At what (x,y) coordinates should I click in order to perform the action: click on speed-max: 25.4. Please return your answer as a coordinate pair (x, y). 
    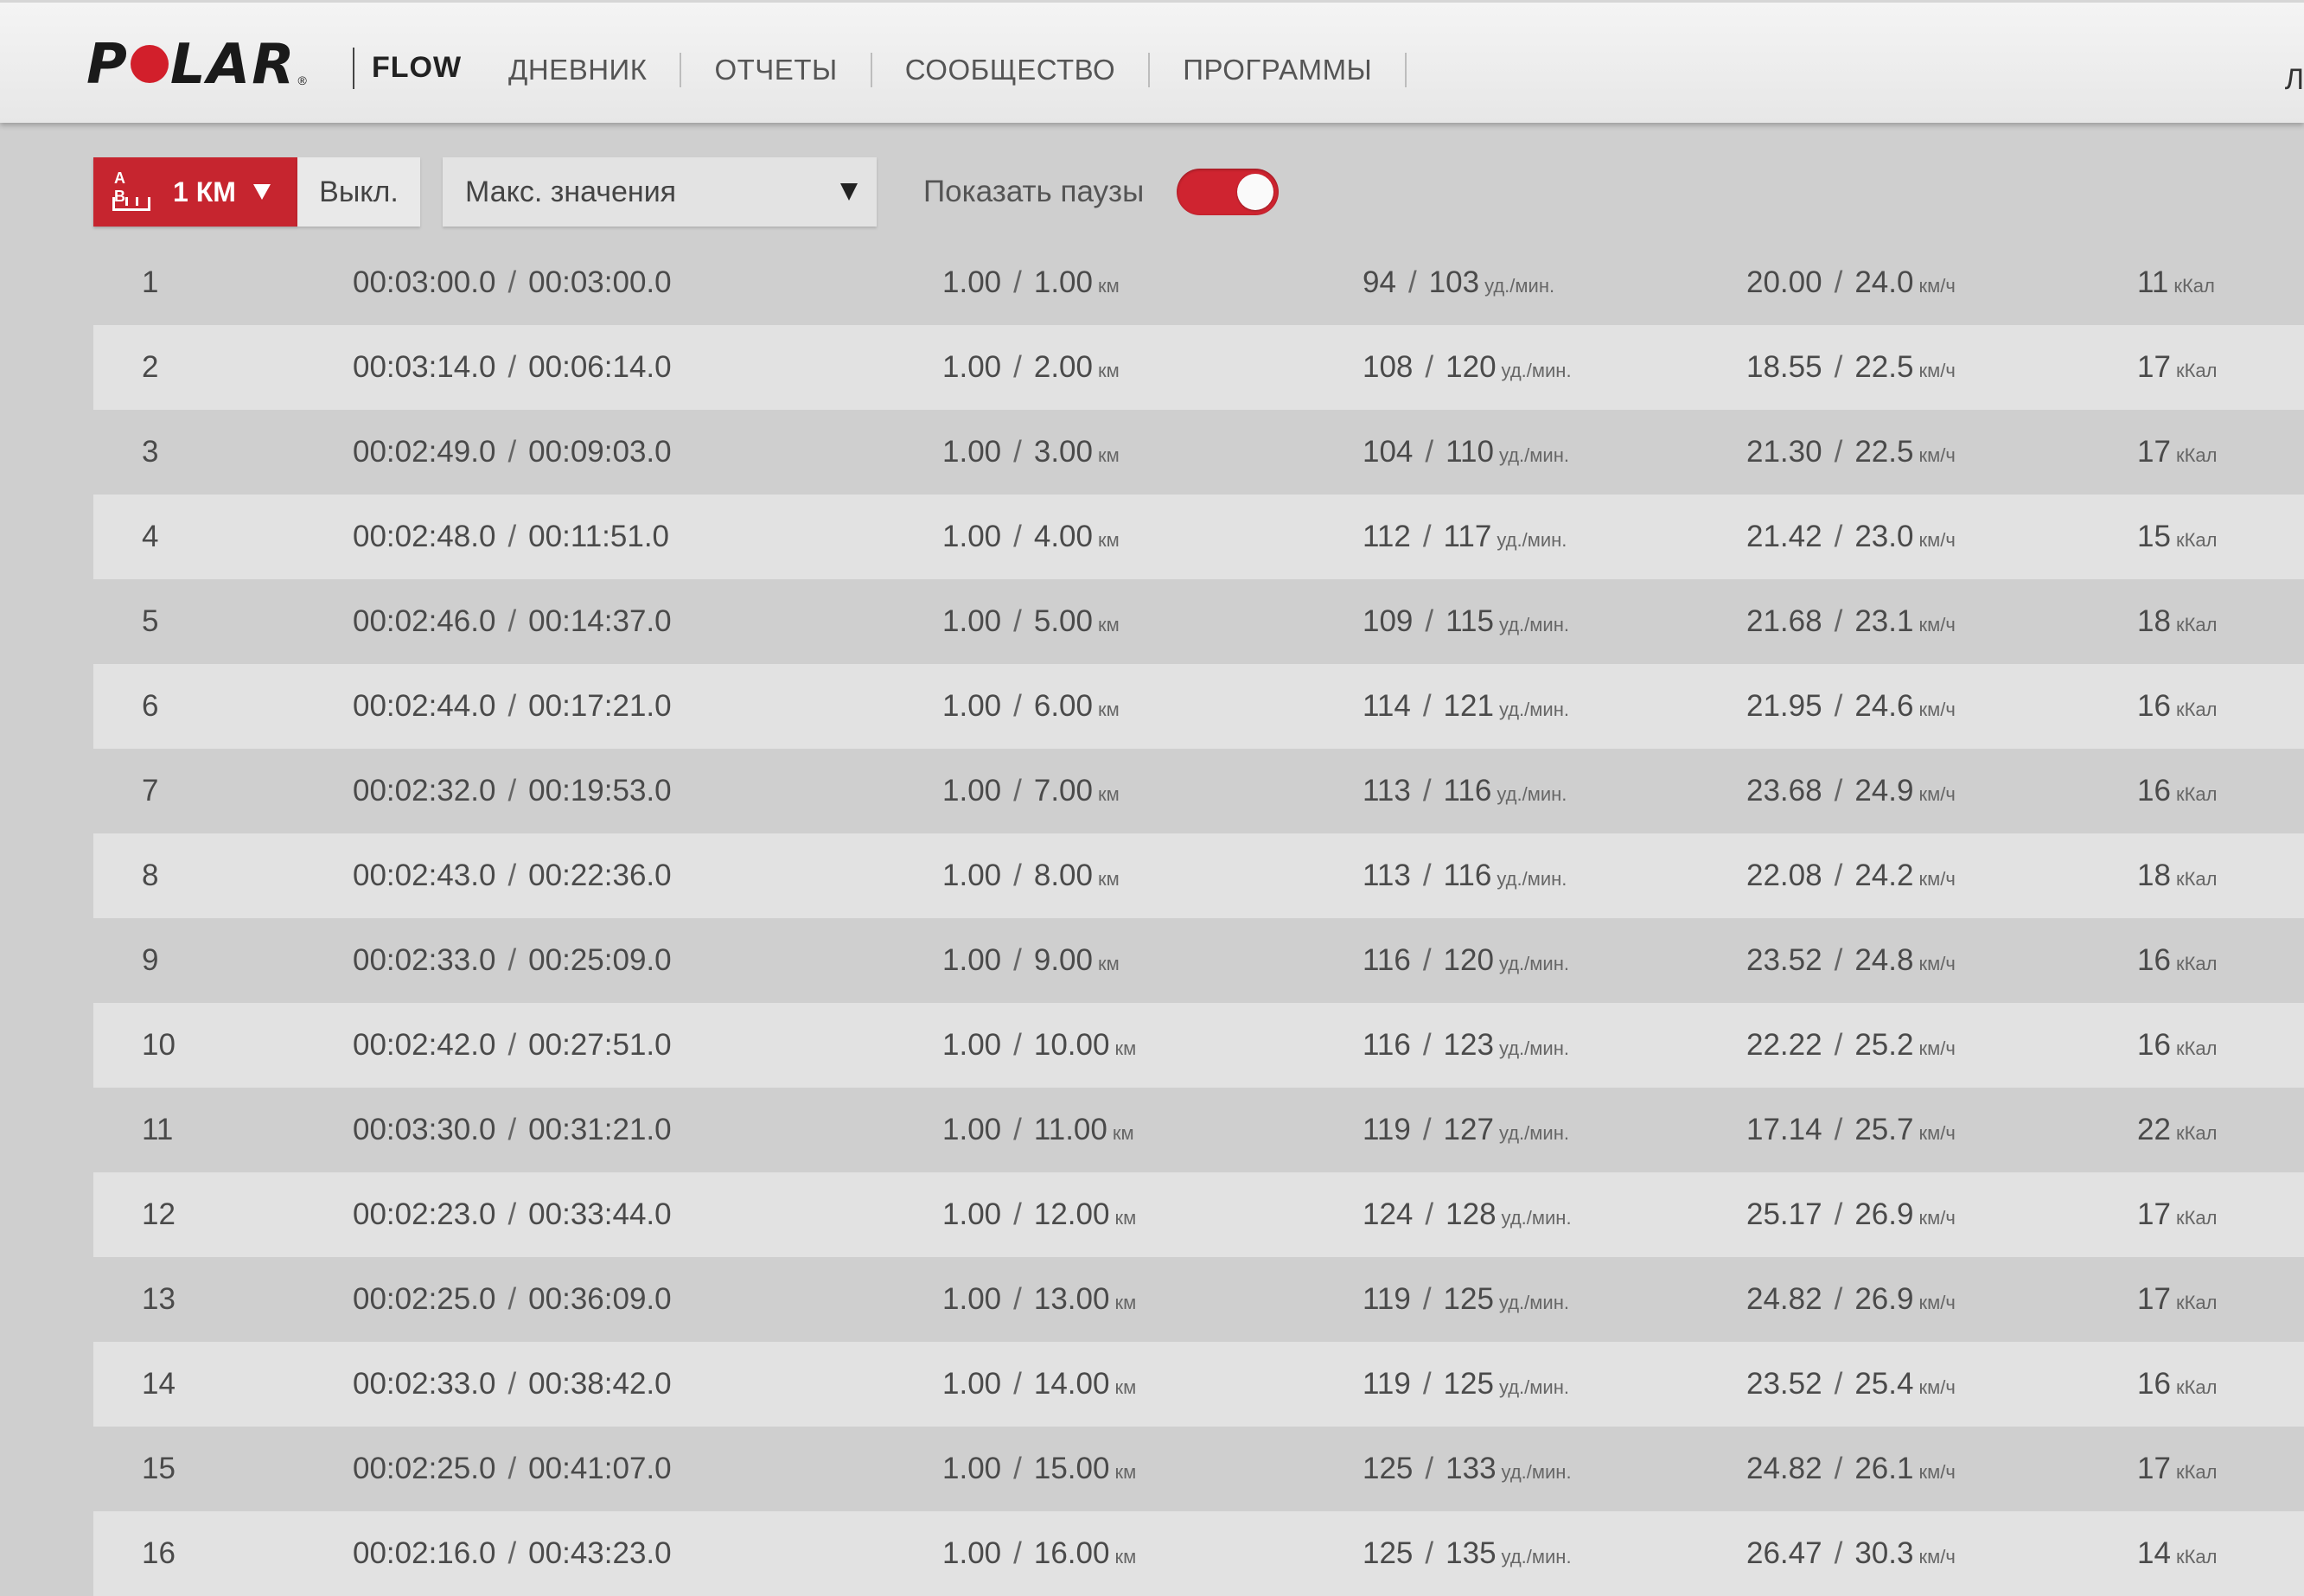
    Looking at the image, I should click on (1884, 1384).